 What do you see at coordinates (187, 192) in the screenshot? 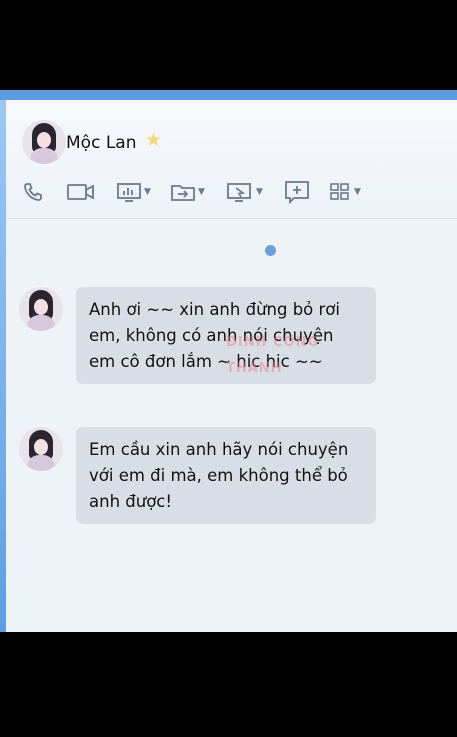
I see `file-transfer-icon: ▼` at bounding box center [187, 192].